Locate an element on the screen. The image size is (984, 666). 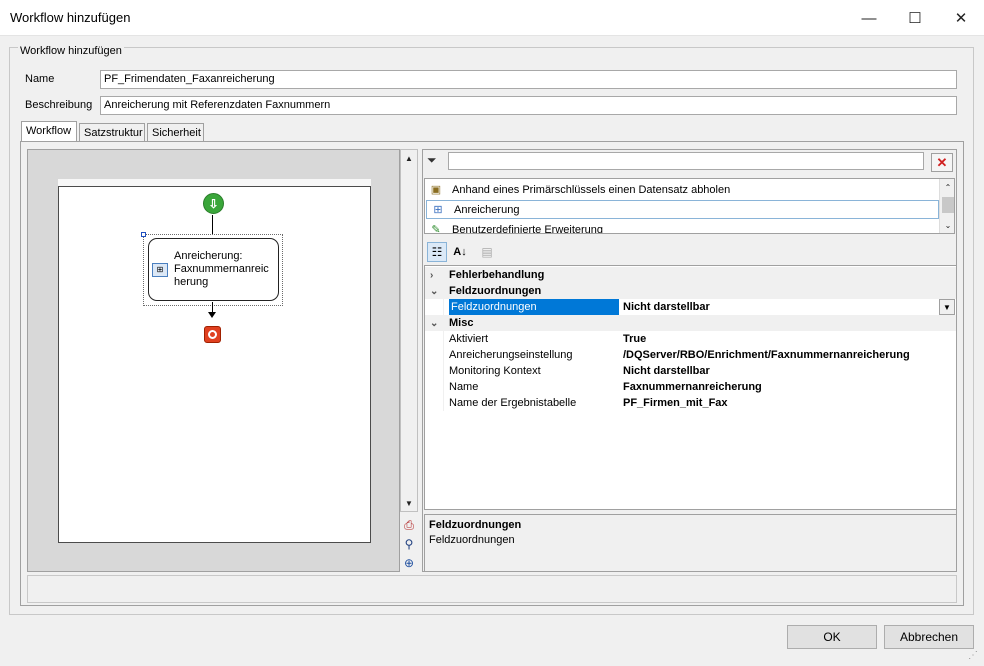
category-misc: ⌄ Misc is located at coordinates (690, 323).